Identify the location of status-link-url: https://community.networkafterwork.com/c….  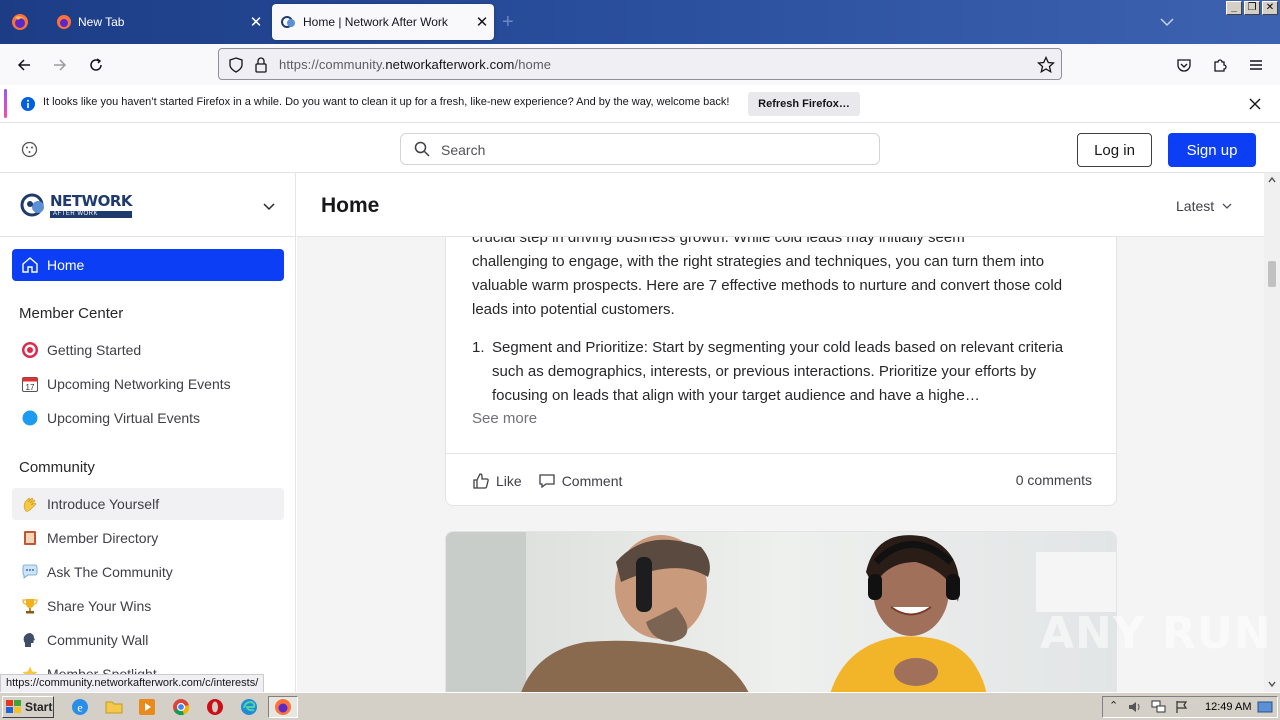
(132, 683).